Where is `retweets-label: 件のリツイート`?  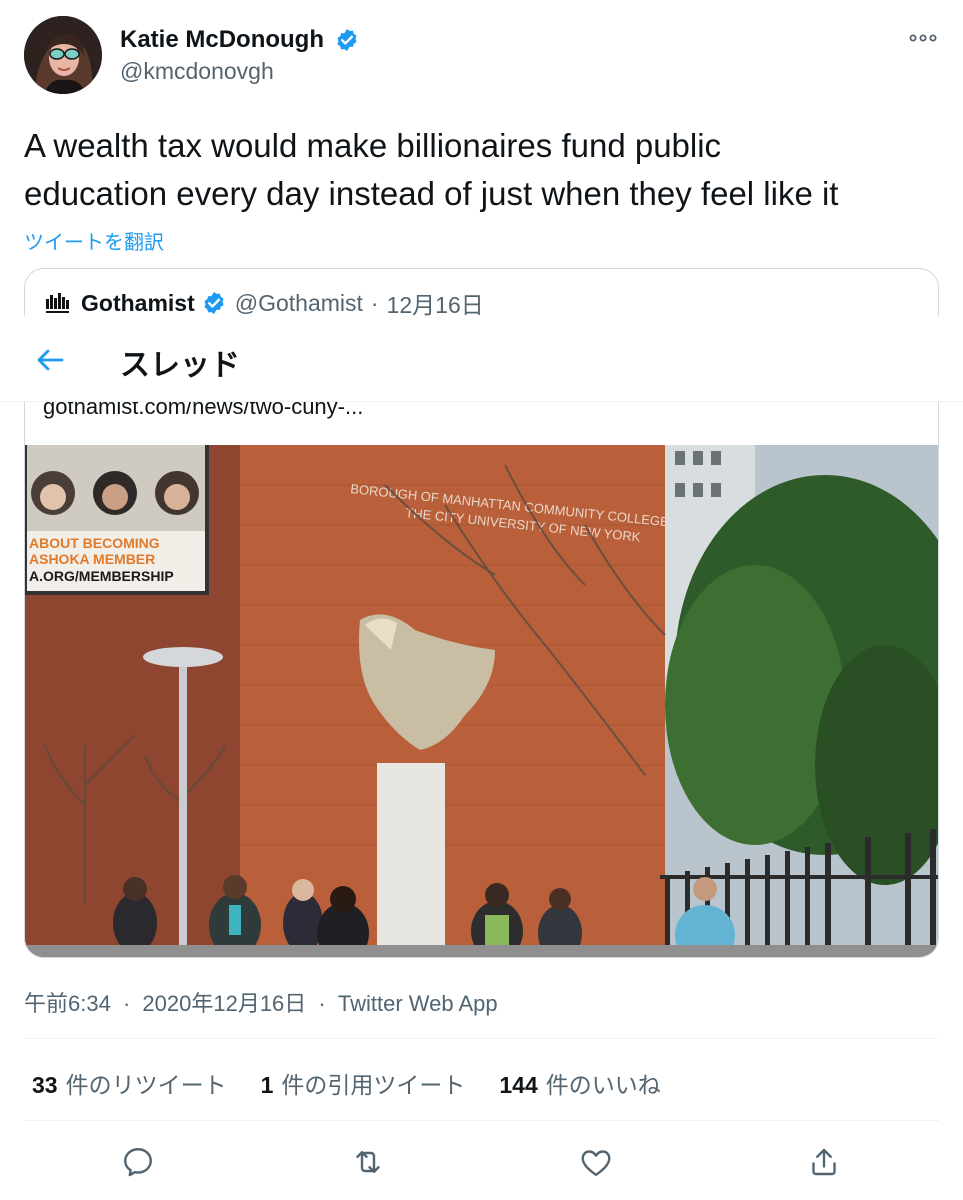 retweets-label: 件のリツイート is located at coordinates (146, 1085).